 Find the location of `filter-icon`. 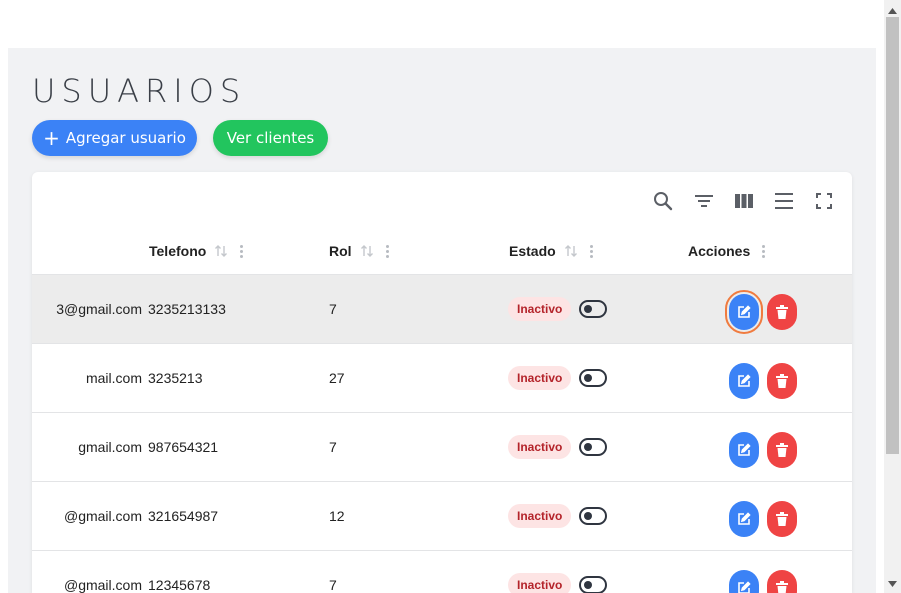

filter-icon is located at coordinates (704, 201).